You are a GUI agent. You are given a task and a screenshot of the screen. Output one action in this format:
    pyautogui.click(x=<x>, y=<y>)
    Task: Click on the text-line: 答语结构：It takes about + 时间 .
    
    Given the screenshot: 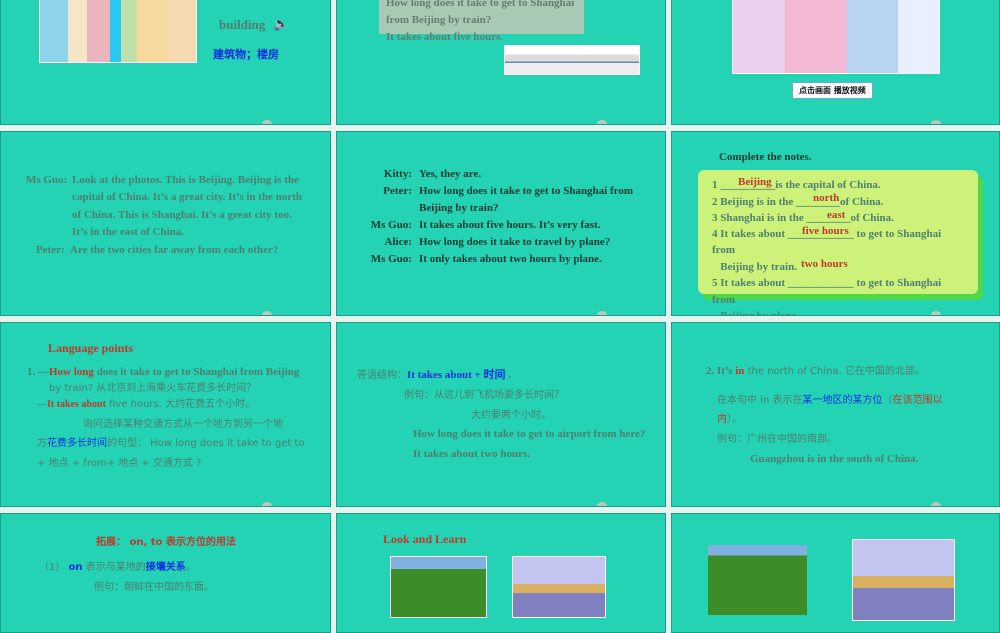 What is the action you would take?
    pyautogui.click(x=434, y=375)
    